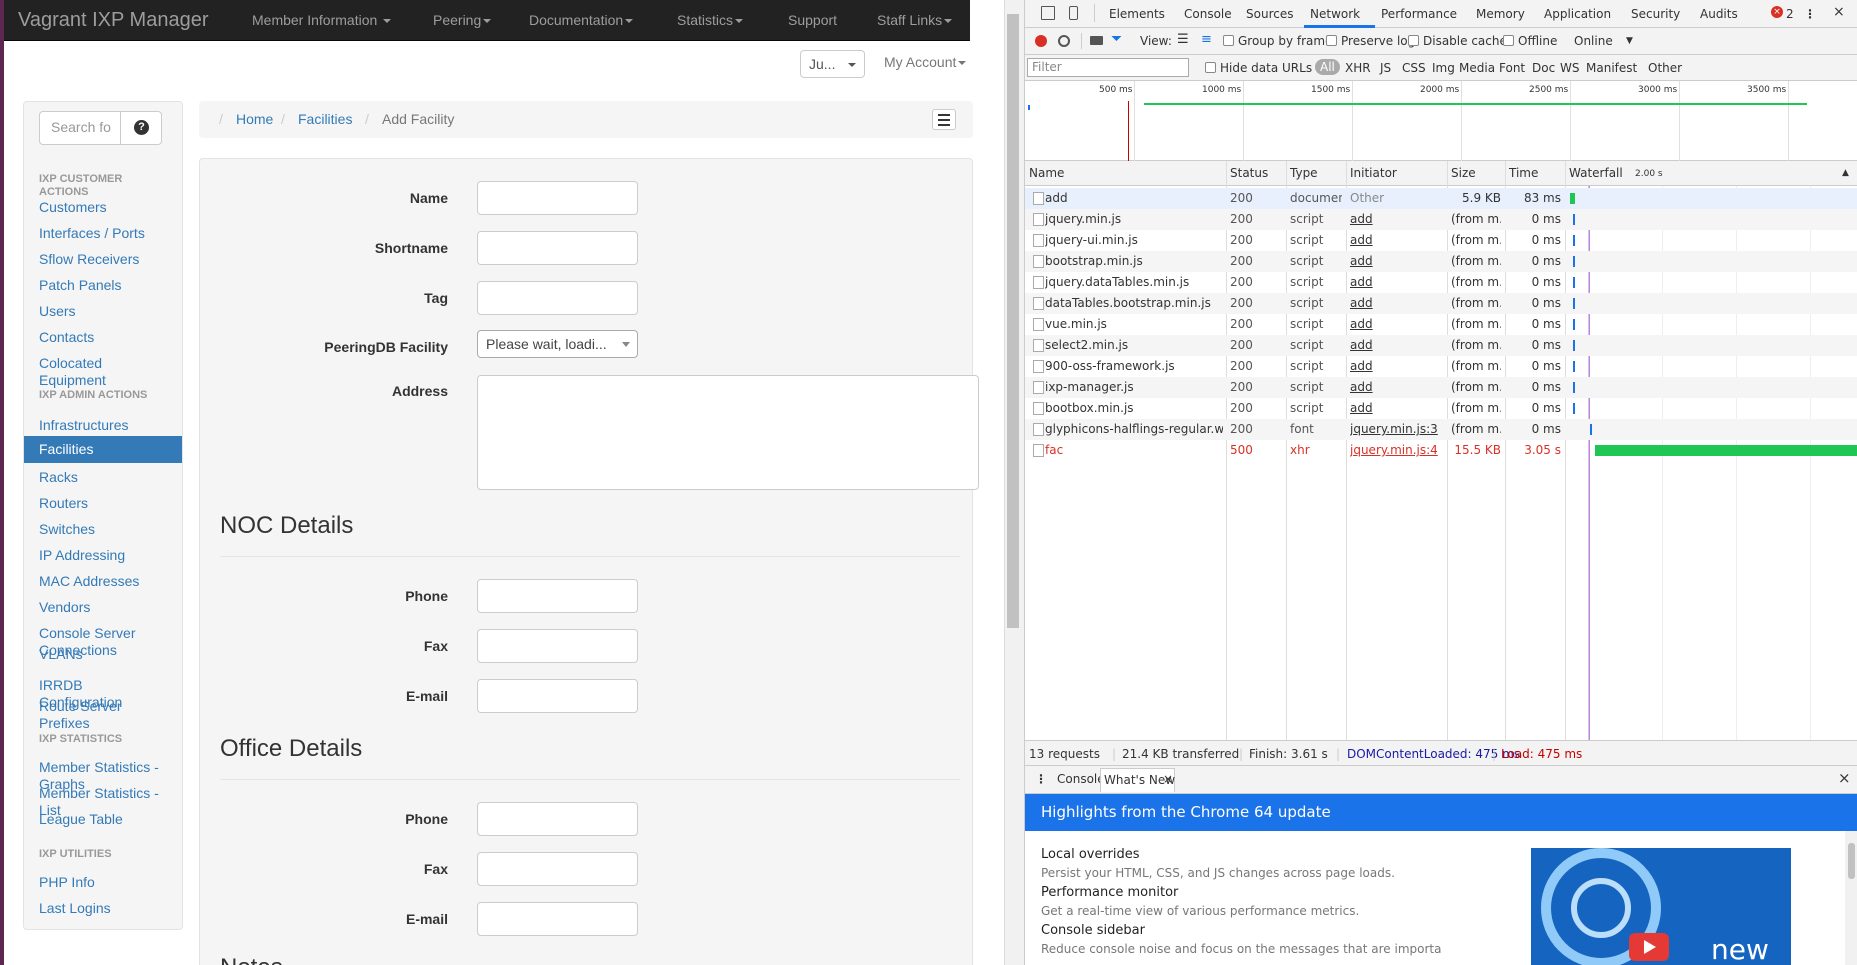 The width and height of the screenshot is (1857, 965). What do you see at coordinates (101, 529) in the screenshot?
I see `sidebar-item-switches: Switches` at bounding box center [101, 529].